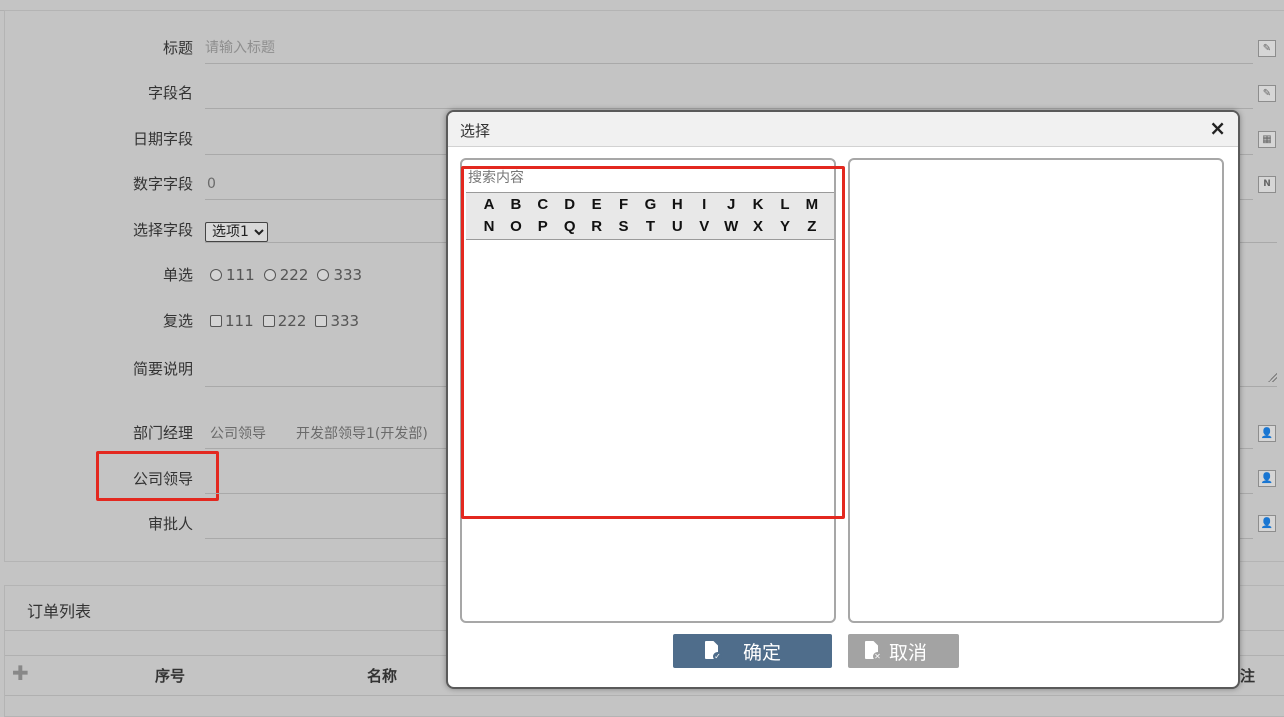 The height and width of the screenshot is (717, 1284). Describe the element at coordinates (240, 275) in the screenshot. I see `radio-label: 111` at that location.